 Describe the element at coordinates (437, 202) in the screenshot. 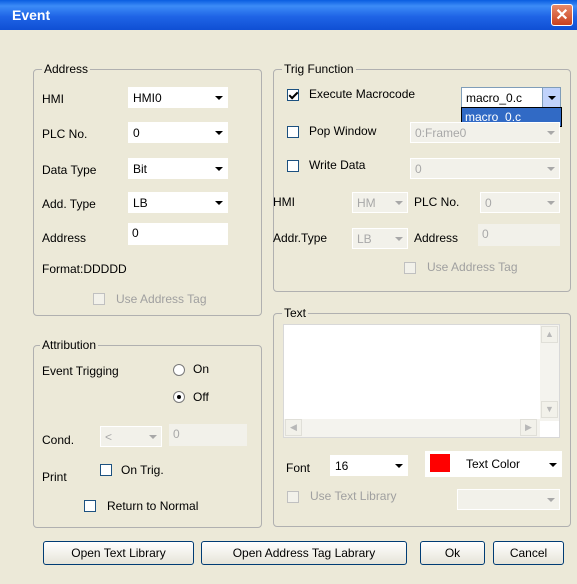

I see `trig-plc-label: PLC No.` at that location.